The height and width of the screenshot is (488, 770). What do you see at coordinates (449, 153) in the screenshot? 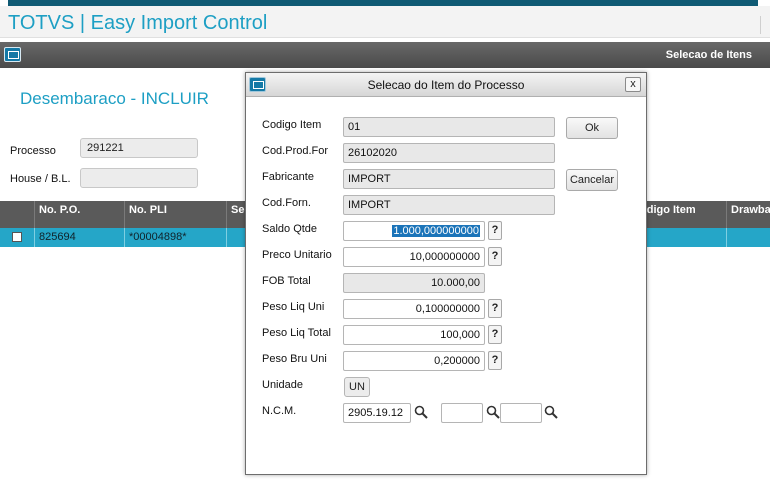
I see `cod-prod-for-field: 26102020` at bounding box center [449, 153].